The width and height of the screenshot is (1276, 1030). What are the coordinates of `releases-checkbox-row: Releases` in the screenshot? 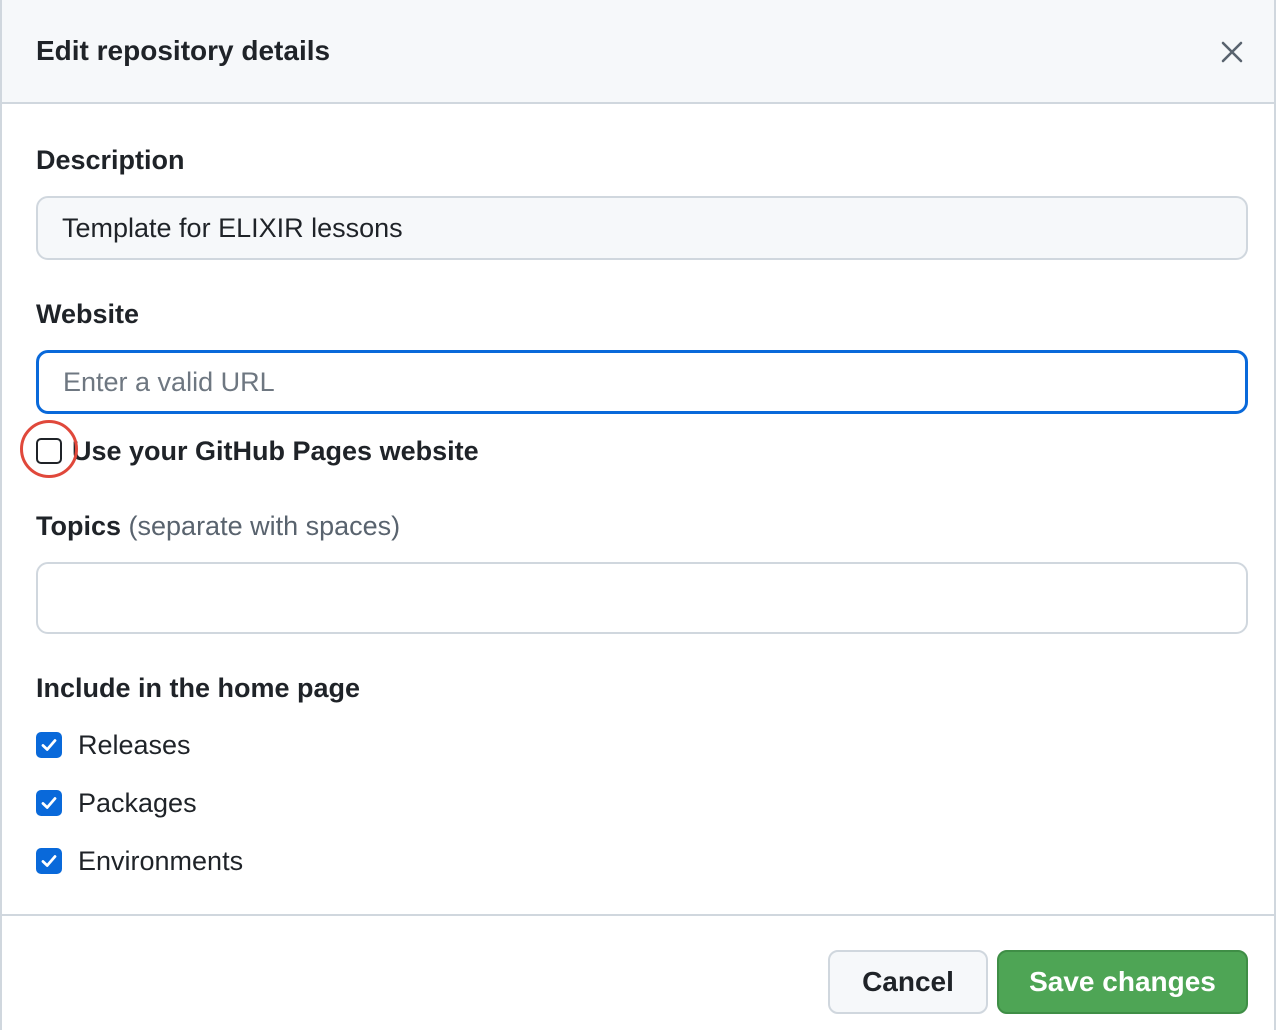 It's located at (113, 745).